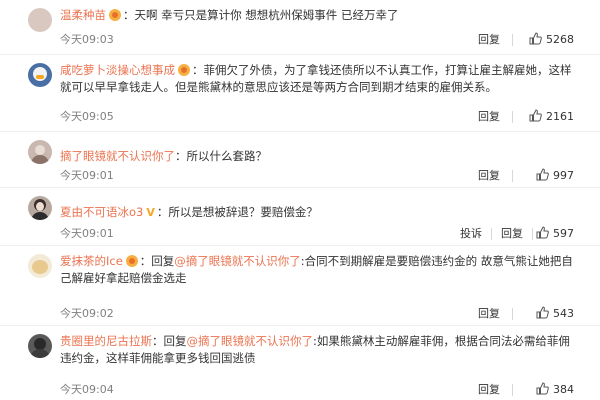 The image size is (600, 400). I want to click on comment-meta: 今天09:01 投诉 回复 597, so click(300, 234).